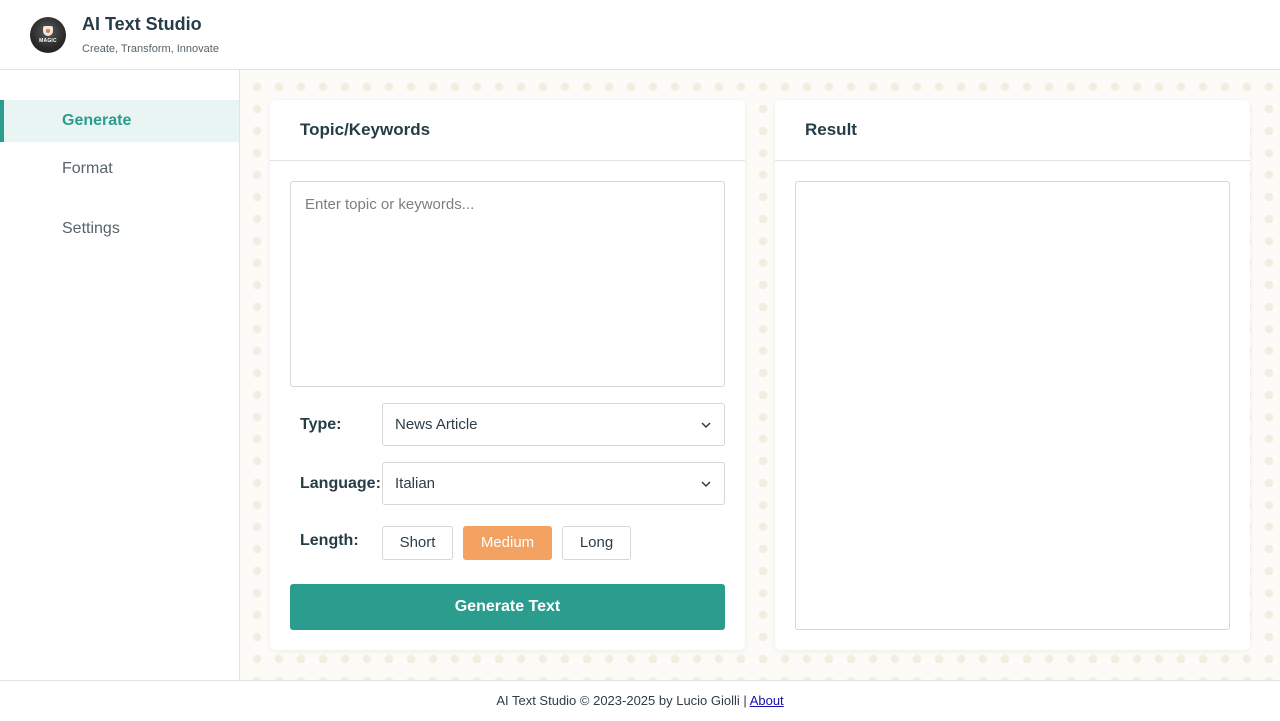 The image size is (1280, 721). I want to click on about-link: About, so click(767, 700).